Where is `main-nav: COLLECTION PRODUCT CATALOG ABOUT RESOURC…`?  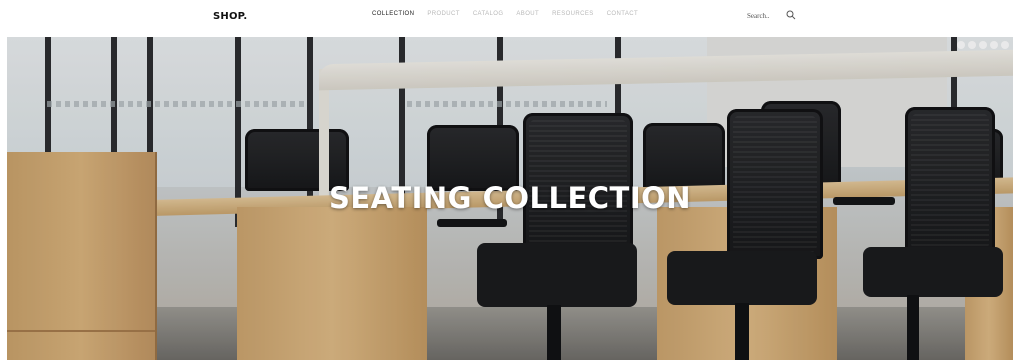
main-nav: COLLECTION PRODUCT CATALOG ABOUT RESOURC… is located at coordinates (505, 14).